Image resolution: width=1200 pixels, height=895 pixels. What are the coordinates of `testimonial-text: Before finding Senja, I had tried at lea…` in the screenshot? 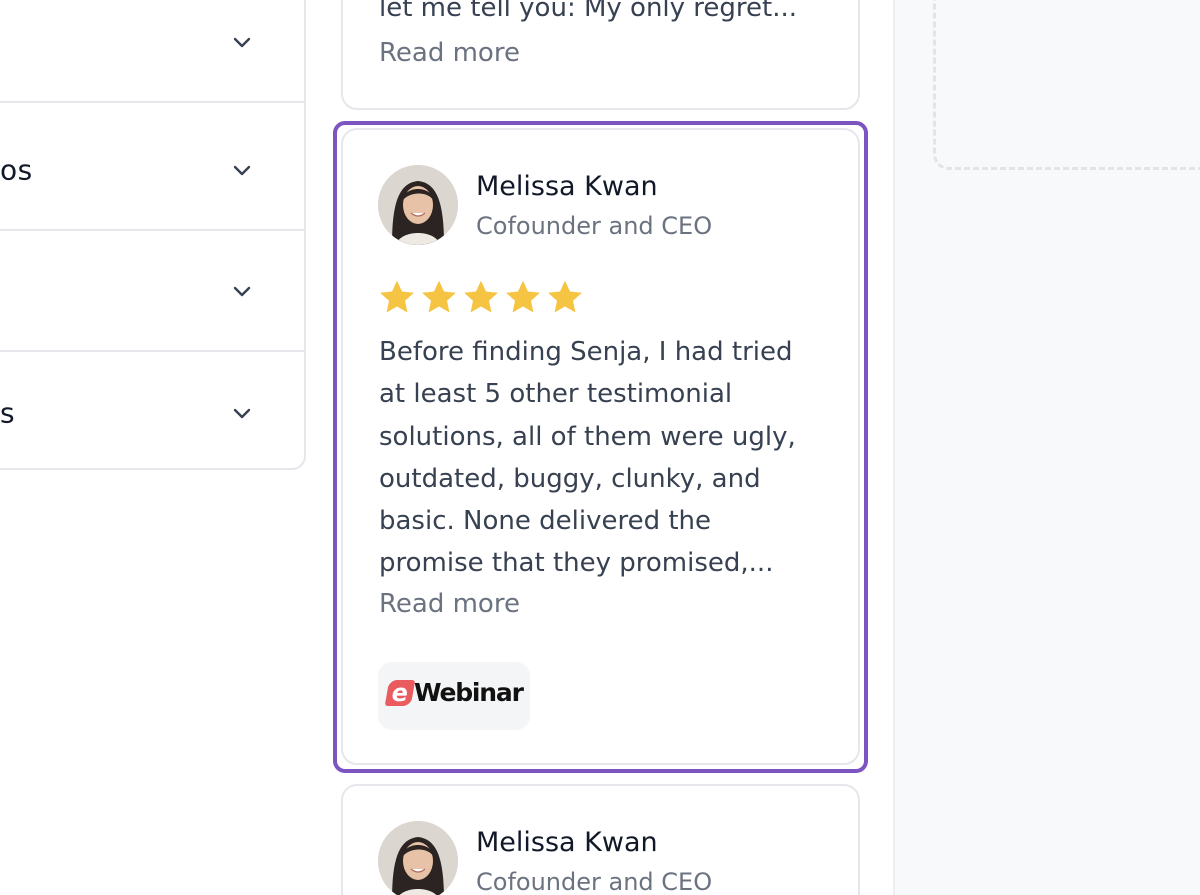 It's located at (599, 458).